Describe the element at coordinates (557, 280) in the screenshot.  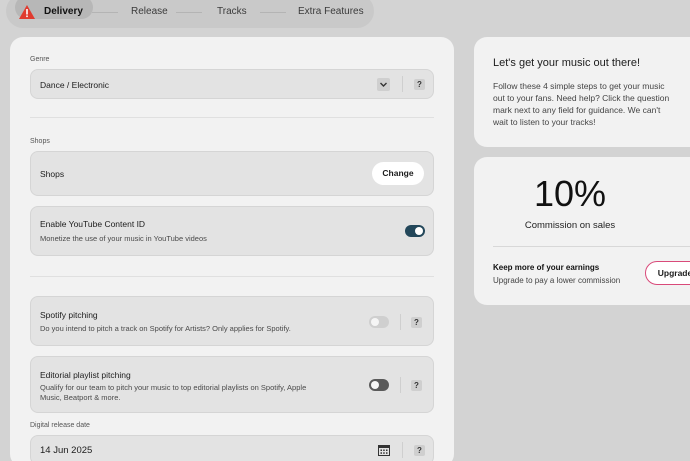
I see `promo-subtitle: Upgrade to pay a lower commission` at that location.